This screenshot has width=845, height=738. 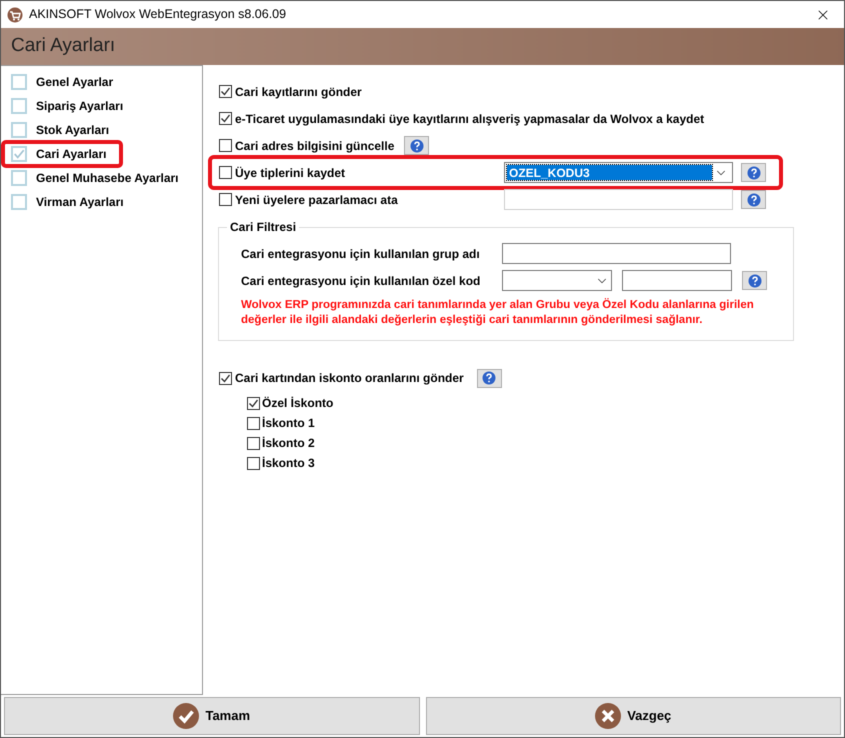 What do you see at coordinates (349, 378) in the screenshot?
I see `option-label: Cari kartından iskonto oranlarını gönder` at bounding box center [349, 378].